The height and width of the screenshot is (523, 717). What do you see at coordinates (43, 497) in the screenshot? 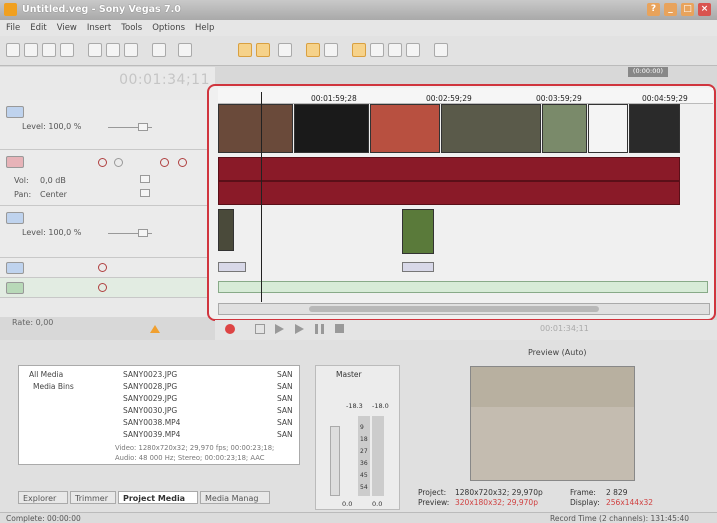
I see `tab-explorer: Explorer` at bounding box center [43, 497].